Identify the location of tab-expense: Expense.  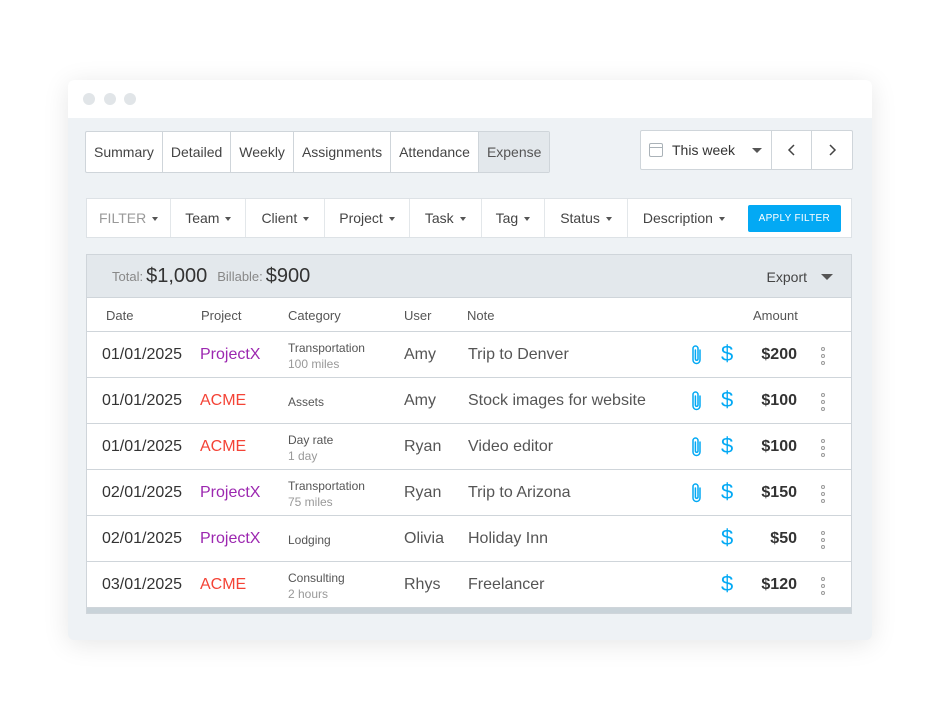
(514, 152).